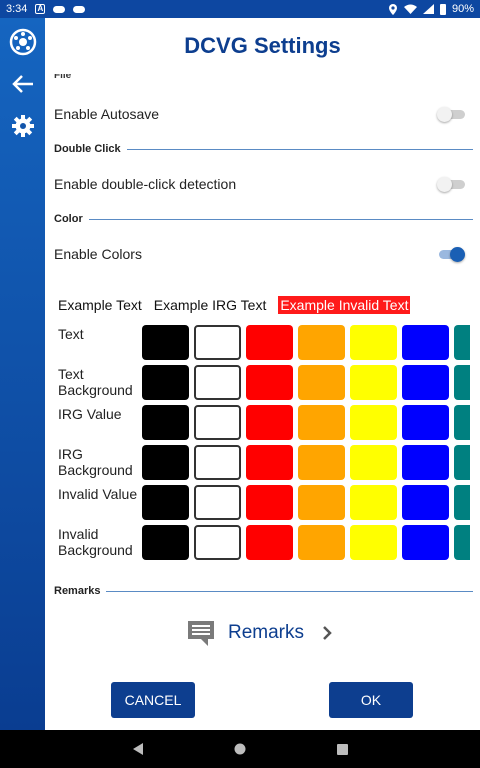 The image size is (480, 768). What do you see at coordinates (210, 305) in the screenshot?
I see `example-irg-text: Example IRG Text` at bounding box center [210, 305].